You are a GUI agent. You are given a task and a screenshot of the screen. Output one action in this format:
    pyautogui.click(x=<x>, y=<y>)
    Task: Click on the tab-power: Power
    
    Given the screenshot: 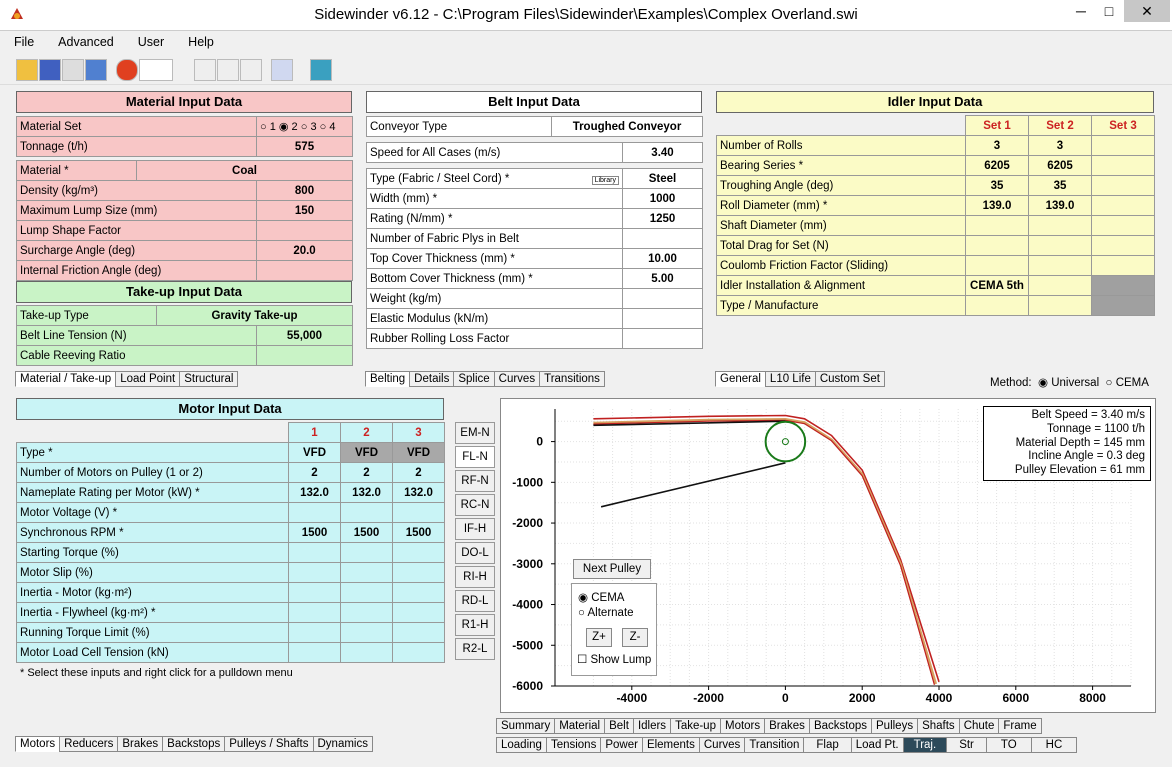 What is the action you would take?
    pyautogui.click(x=621, y=745)
    